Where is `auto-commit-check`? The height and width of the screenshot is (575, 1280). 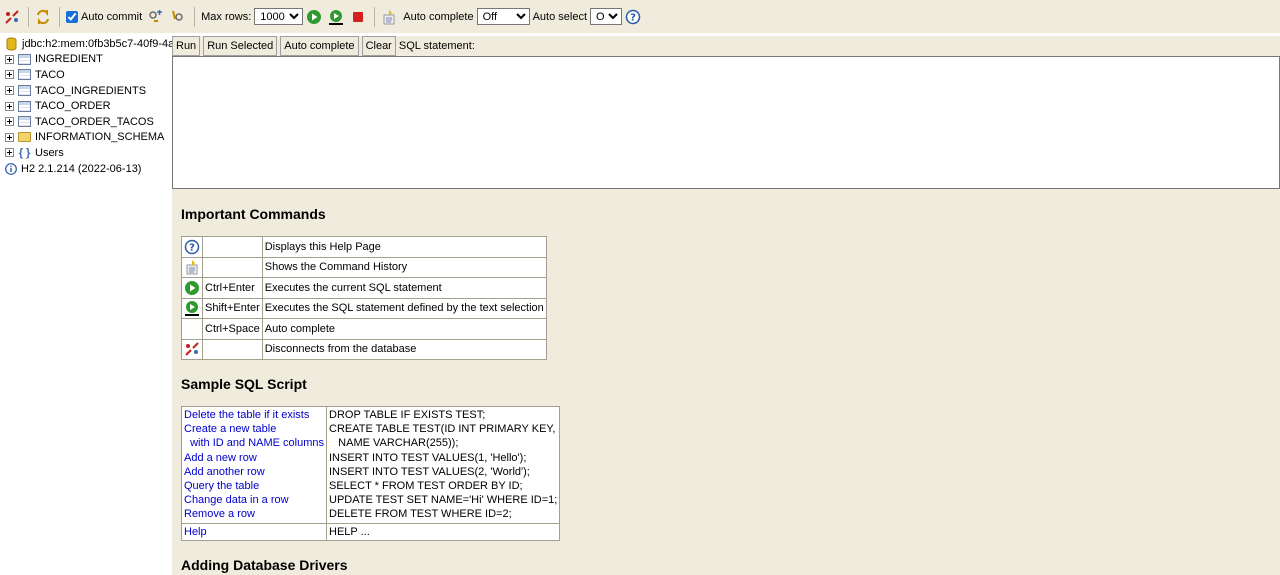
auto-commit-check is located at coordinates (72, 16).